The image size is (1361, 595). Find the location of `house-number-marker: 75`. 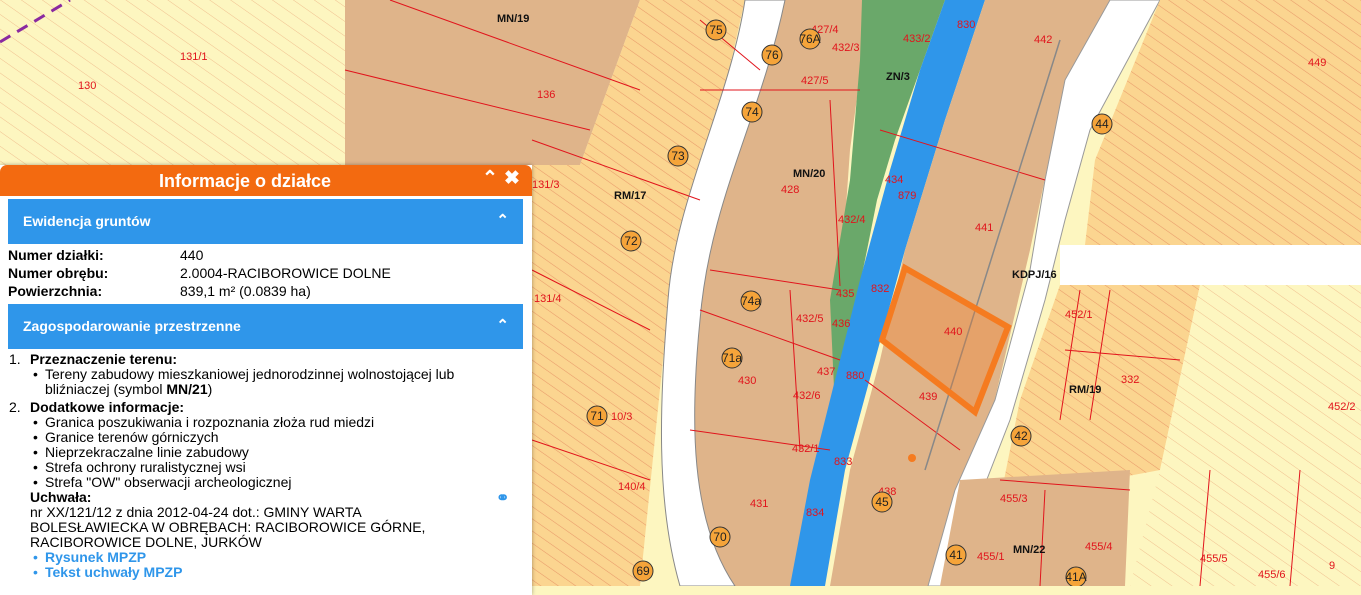

house-number-marker: 75 is located at coordinates (716, 30).